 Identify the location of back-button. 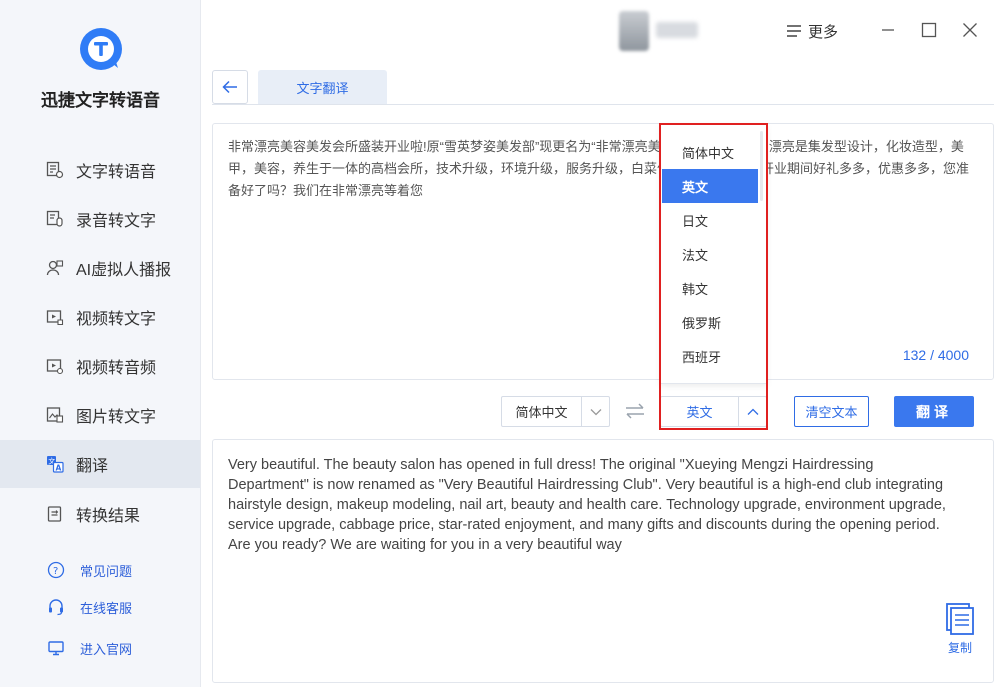
(230, 87).